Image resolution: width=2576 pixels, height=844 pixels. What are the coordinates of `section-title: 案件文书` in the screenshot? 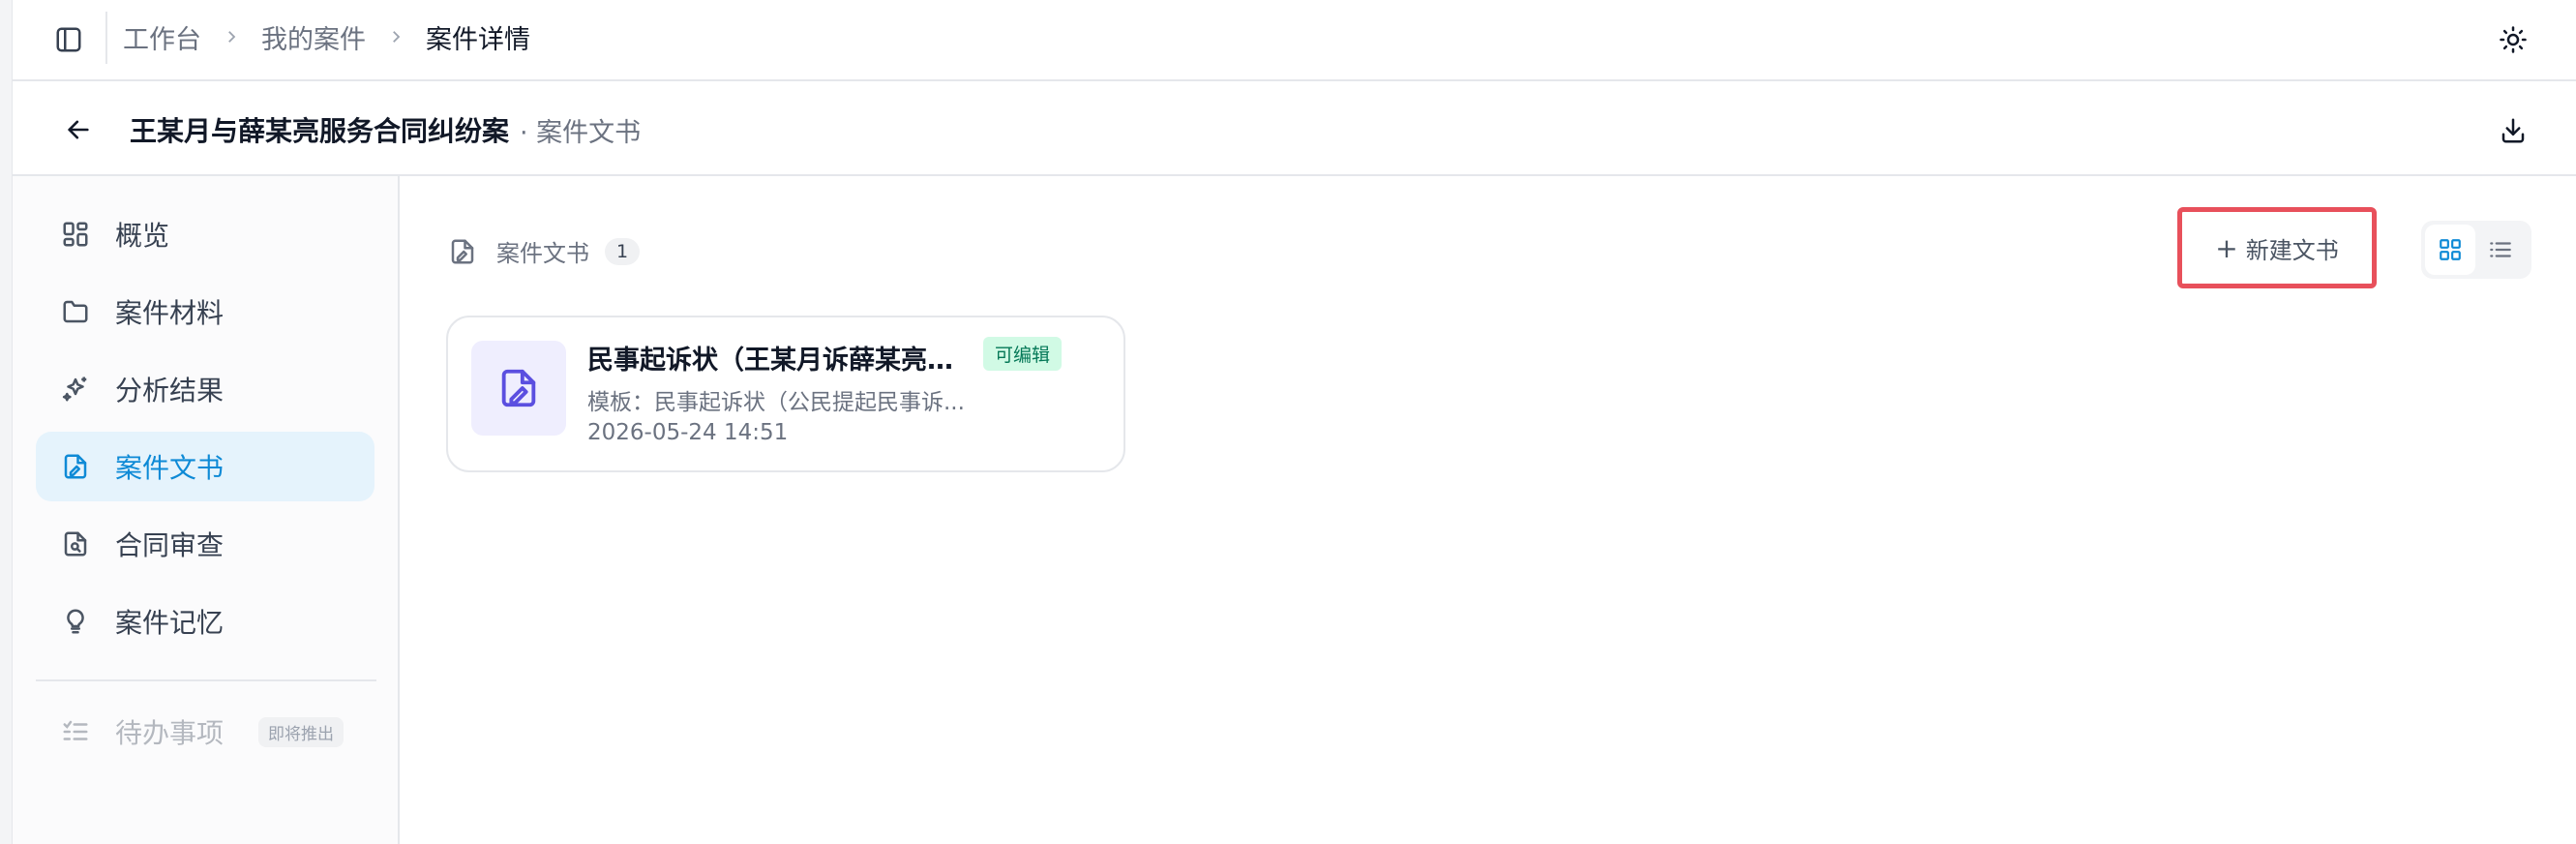 It's located at (542, 254).